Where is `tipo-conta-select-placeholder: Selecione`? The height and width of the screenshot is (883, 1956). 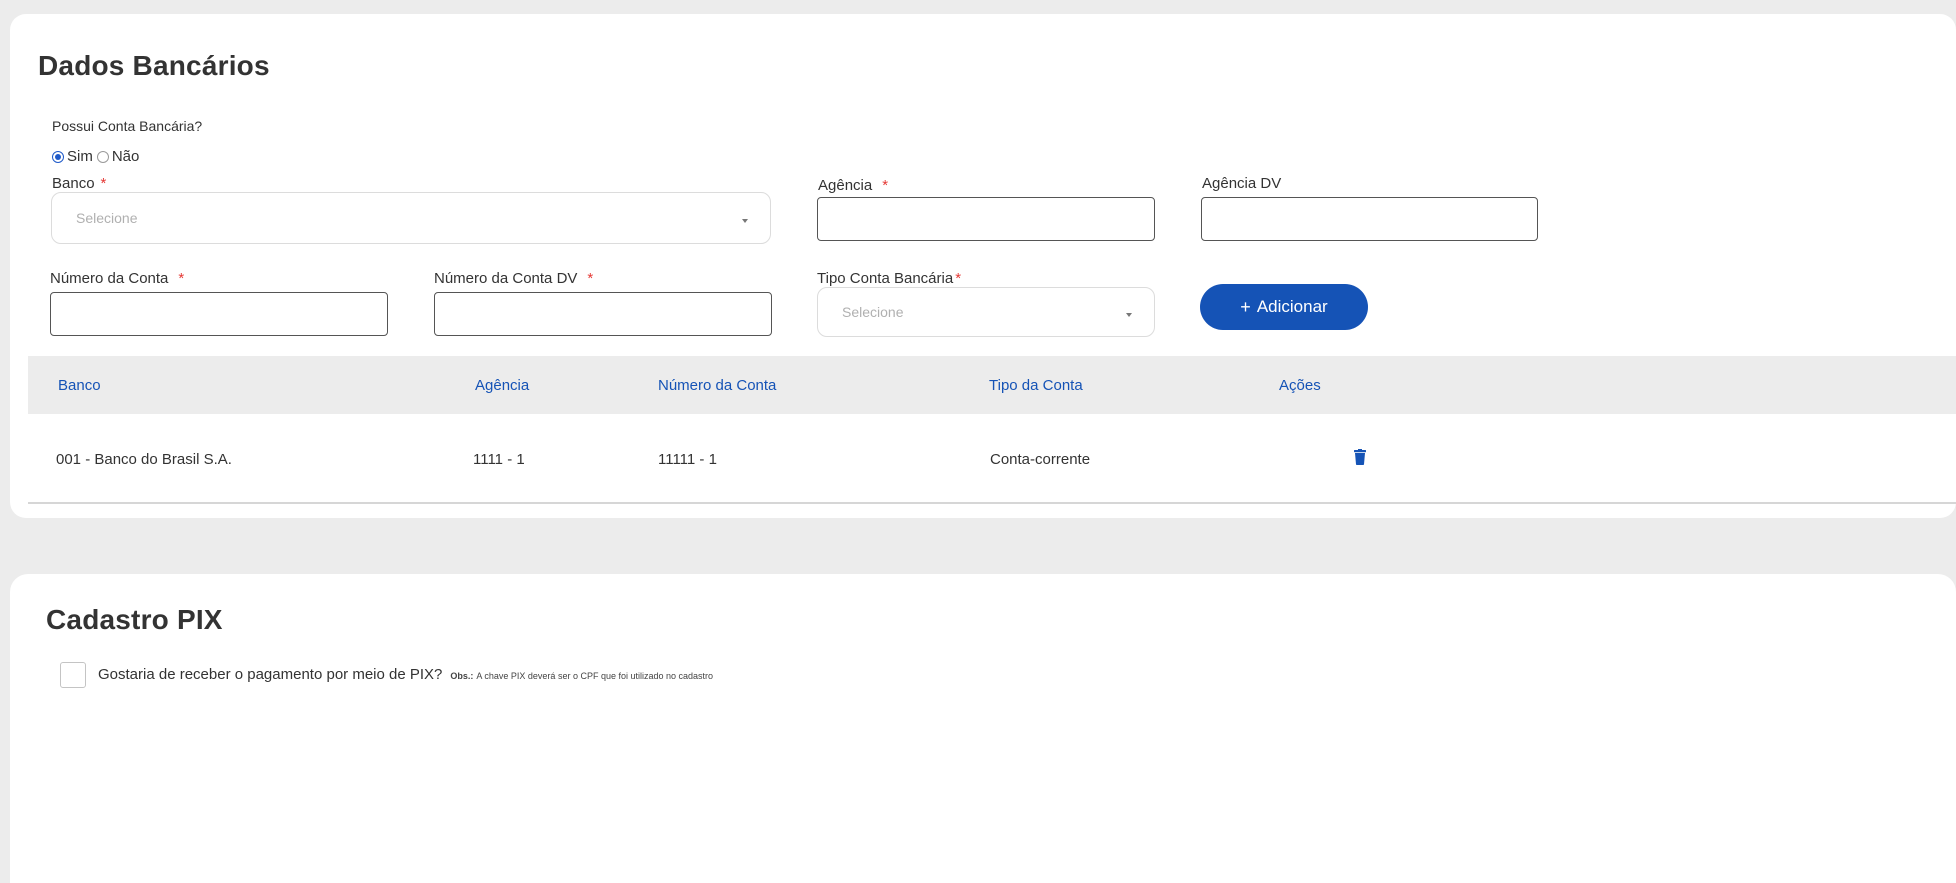
tipo-conta-select-placeholder: Selecione is located at coordinates (873, 312).